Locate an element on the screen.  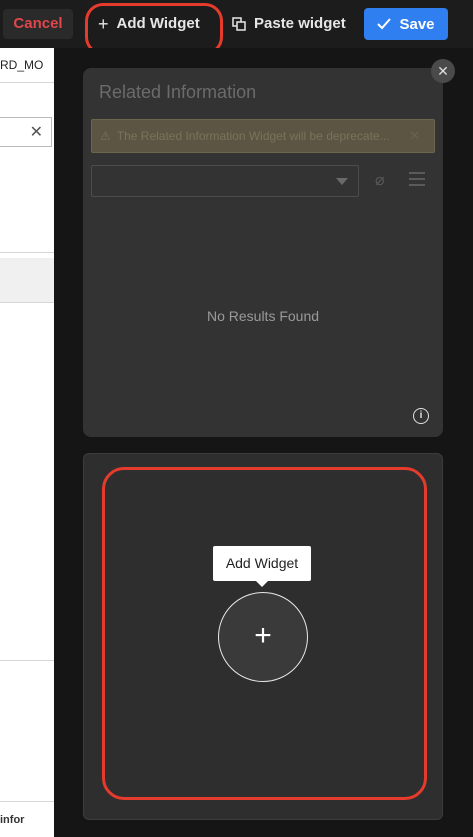
clear-icon: ✕ is located at coordinates (36, 132).